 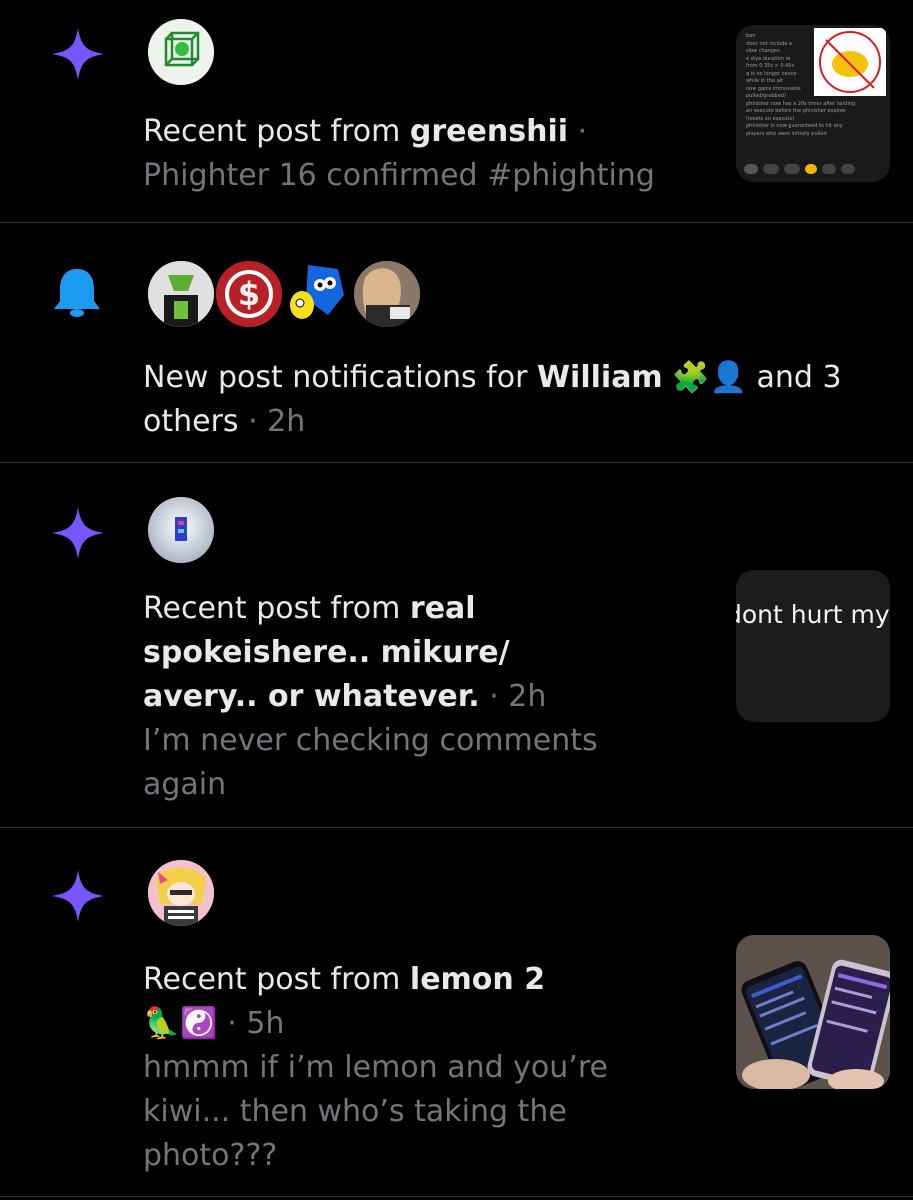 I want to click on name-emoji: 🦜☯️, so click(x=180, y=1023).